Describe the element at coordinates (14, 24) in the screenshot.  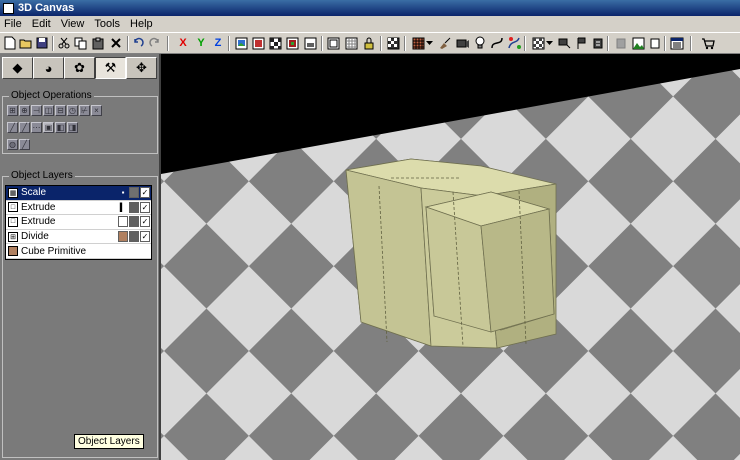
I see `menu-file: File` at that location.